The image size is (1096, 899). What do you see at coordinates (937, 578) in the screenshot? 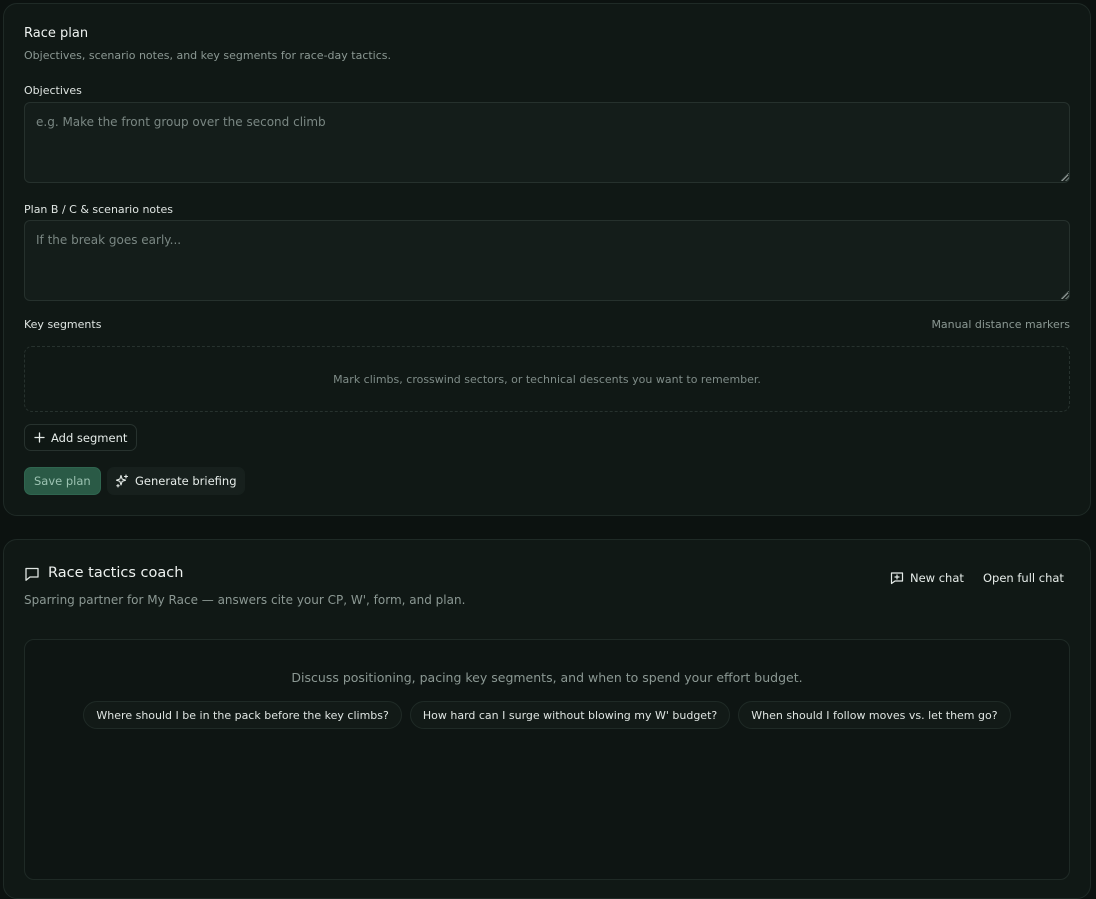
I see `new-chat-label: New chat` at bounding box center [937, 578].